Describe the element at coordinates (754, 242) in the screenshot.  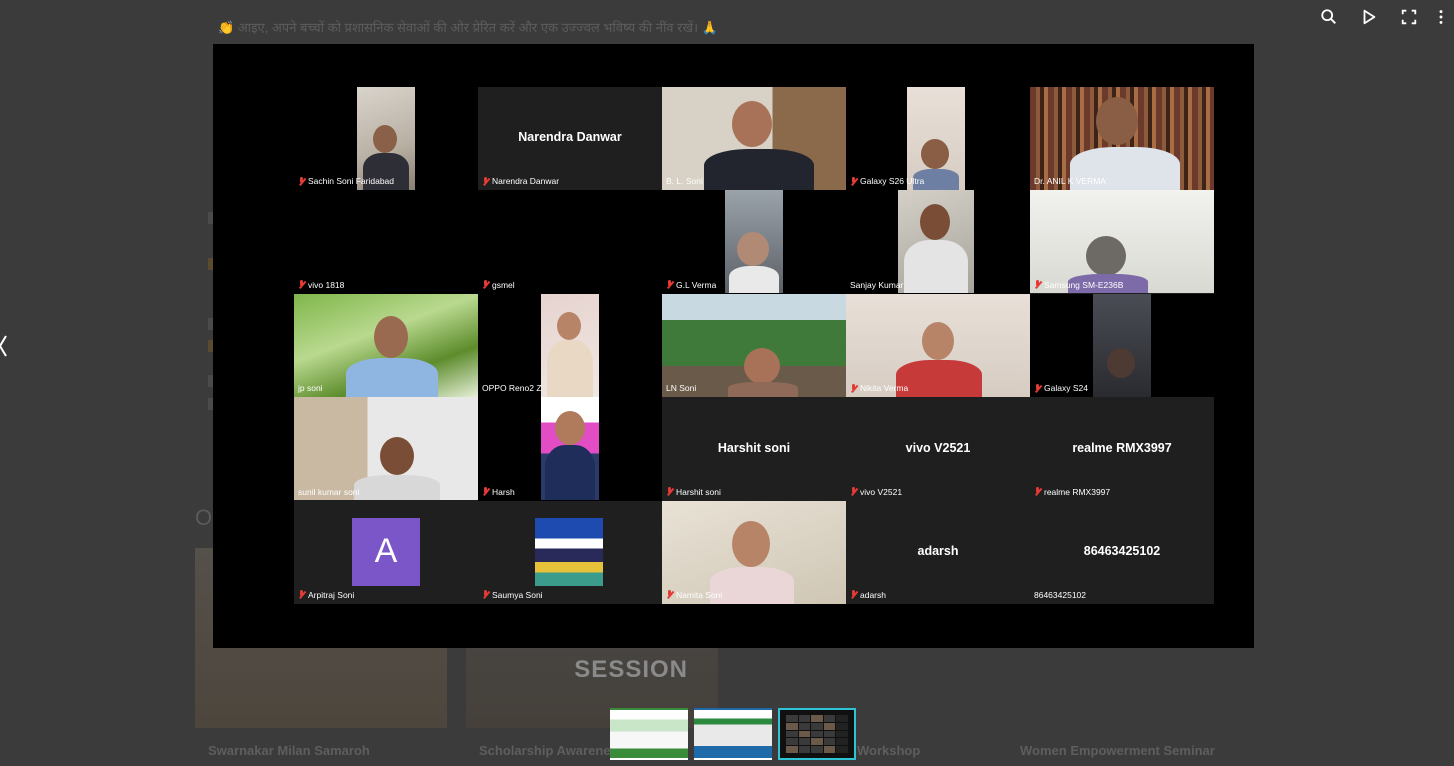
I see `participant-tile: G.L Verma` at that location.